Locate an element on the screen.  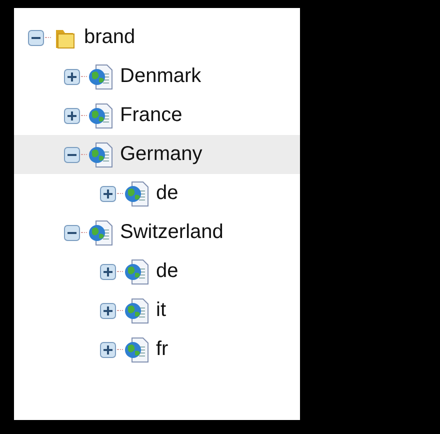
tree-row: Denmark is located at coordinates (157, 76).